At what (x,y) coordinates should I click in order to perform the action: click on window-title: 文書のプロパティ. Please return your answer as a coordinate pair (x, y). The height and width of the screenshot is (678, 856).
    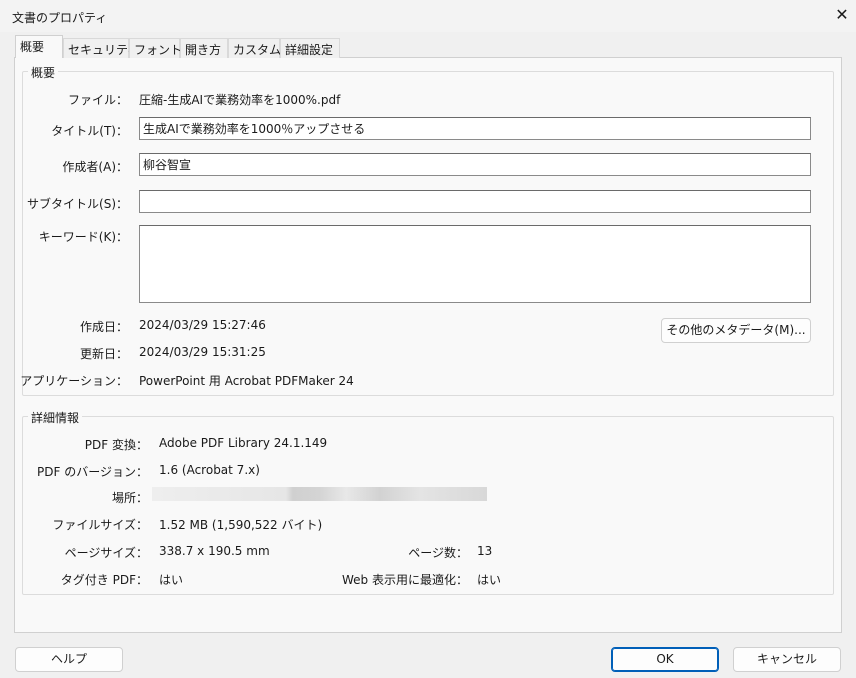
    Looking at the image, I should click on (60, 18).